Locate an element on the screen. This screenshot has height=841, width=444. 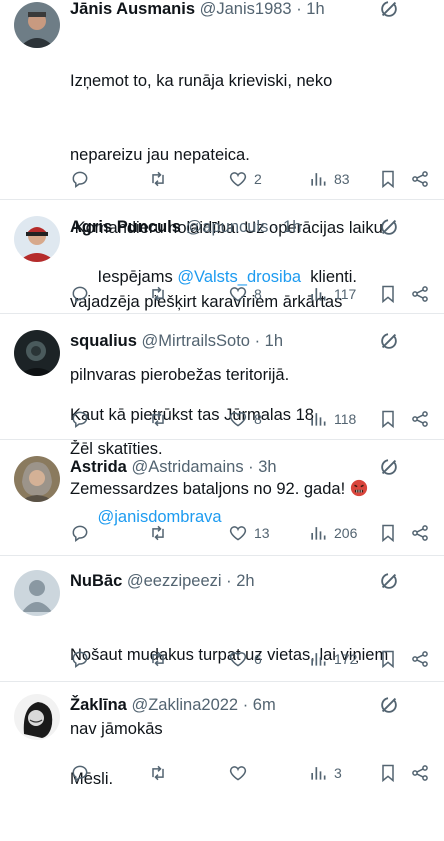
views-button: 83 is located at coordinates (329, 179).